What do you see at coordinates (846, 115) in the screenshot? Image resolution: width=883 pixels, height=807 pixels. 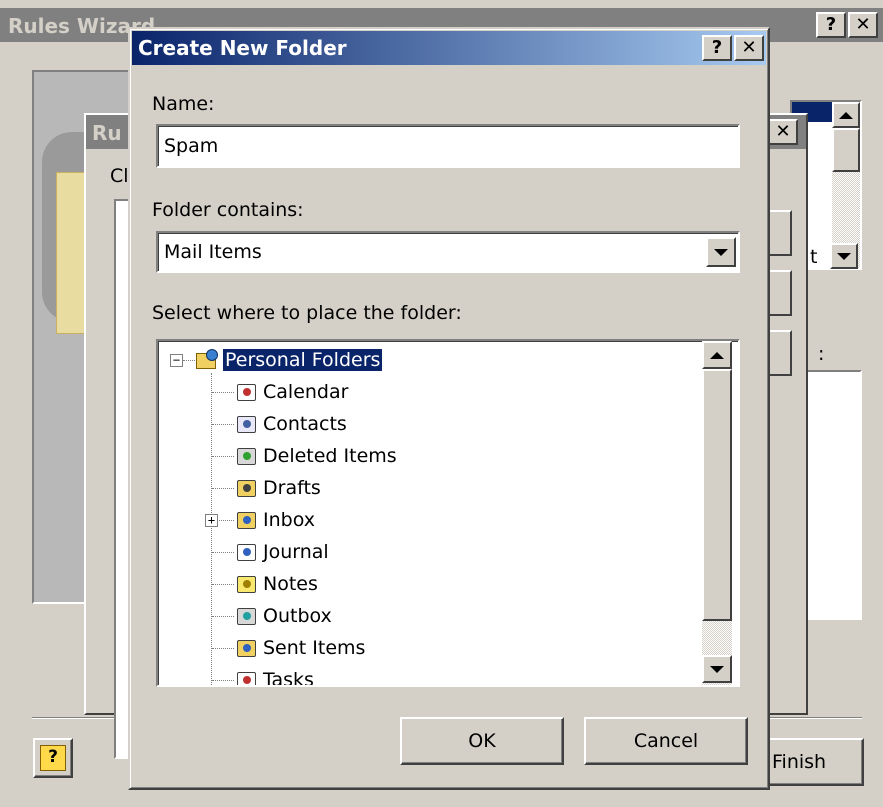 I see `rules-list-scroll-up` at bounding box center [846, 115].